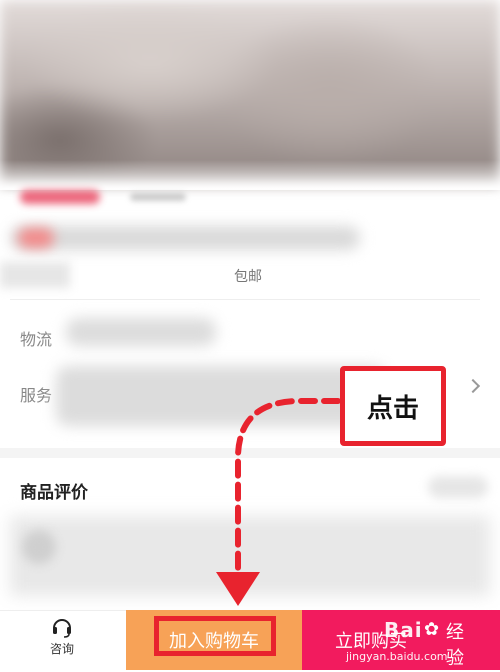 This screenshot has height=672, width=500. Describe the element at coordinates (403, 630) in the screenshot. I see `watermark-logo: Bai` at that location.